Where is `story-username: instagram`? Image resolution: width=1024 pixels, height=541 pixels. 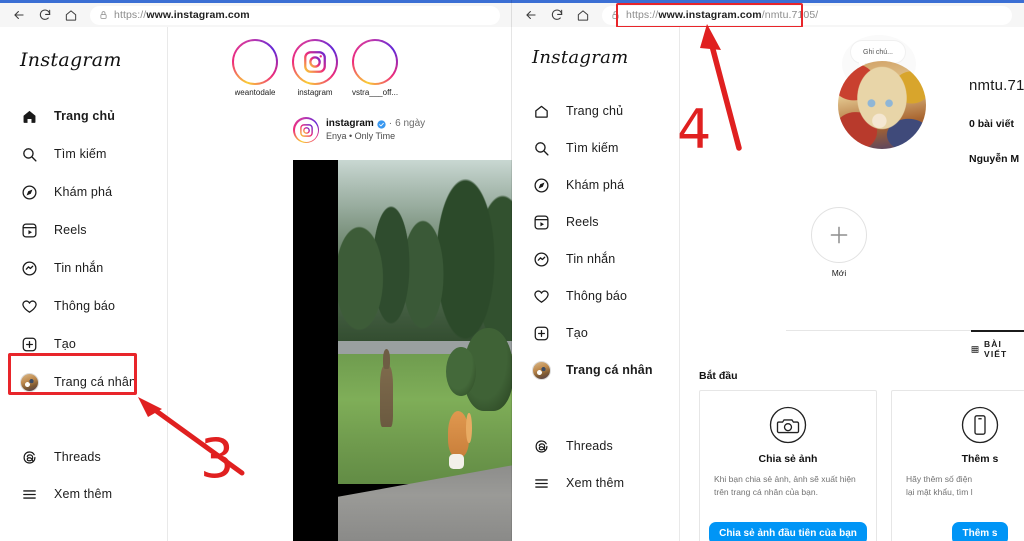
story-username: instagram is located at coordinates (315, 92).